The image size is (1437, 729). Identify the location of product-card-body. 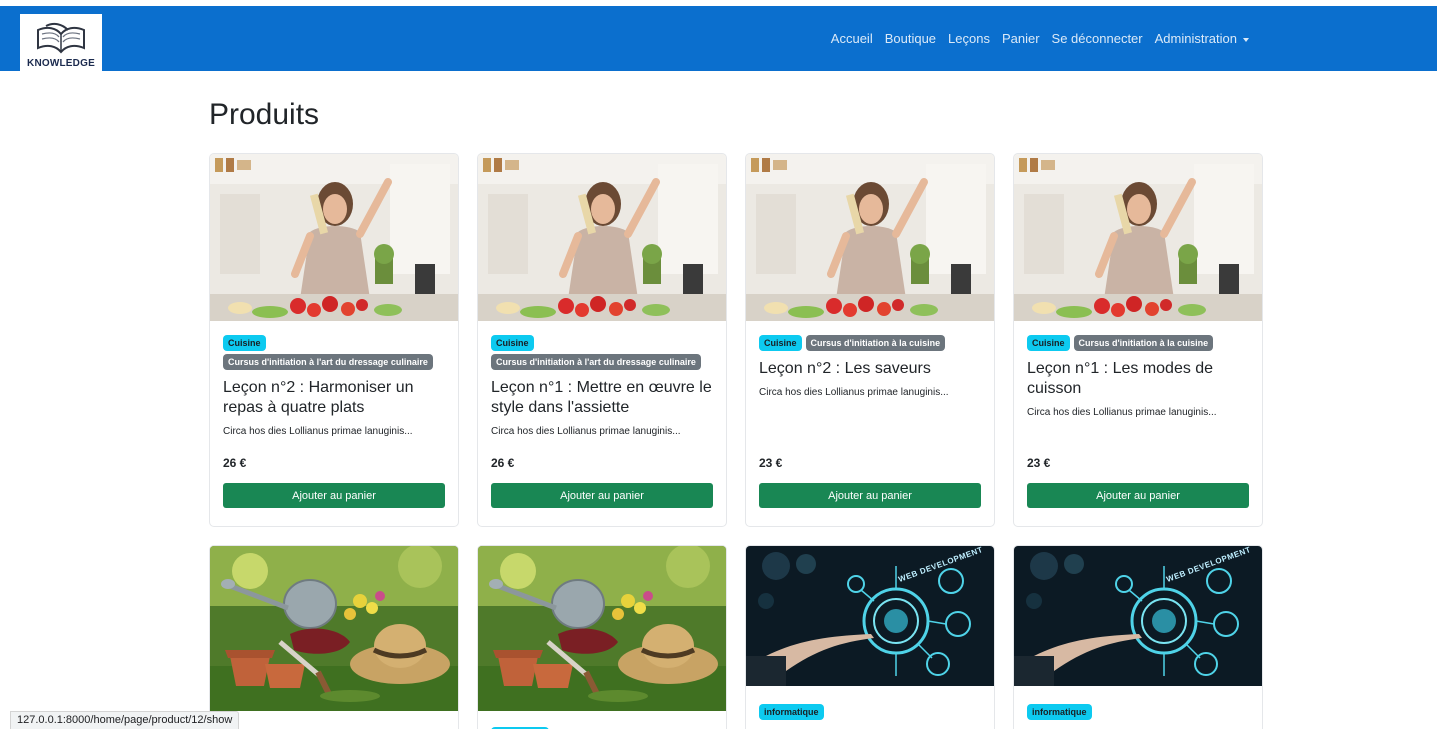
(602, 720).